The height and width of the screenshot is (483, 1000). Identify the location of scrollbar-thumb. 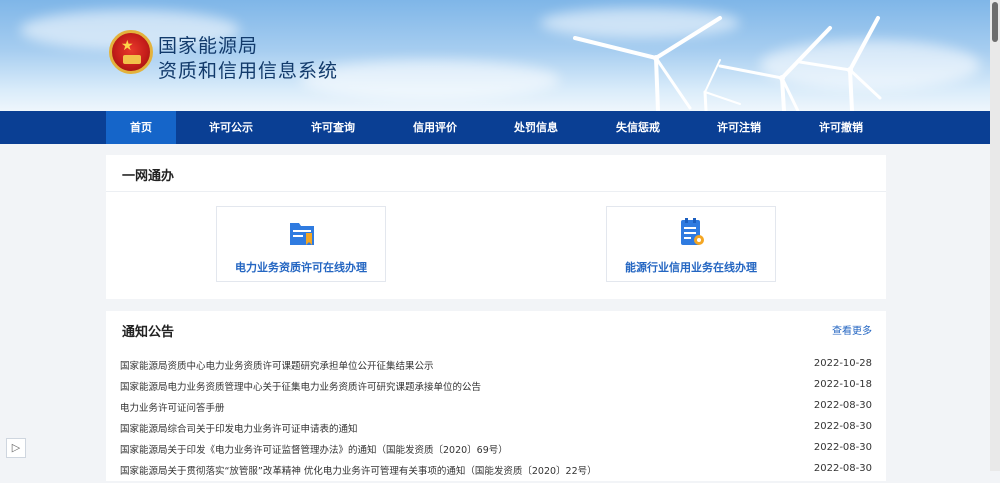
(995, 22).